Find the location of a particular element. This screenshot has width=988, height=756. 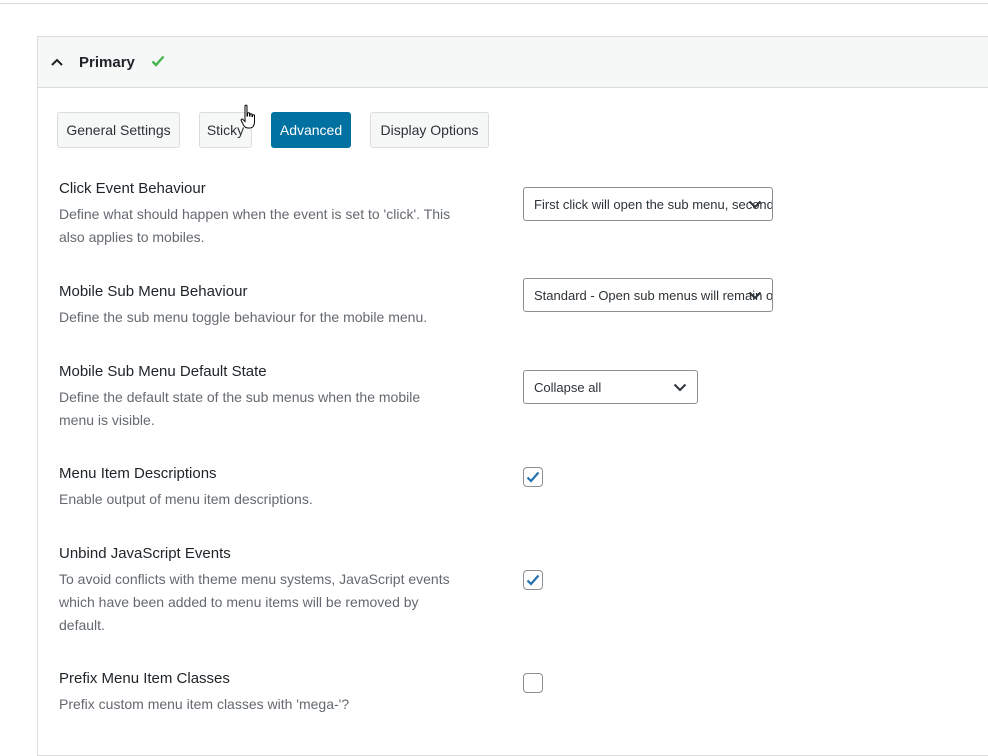

tab-display-options: Display Options is located at coordinates (429, 130).